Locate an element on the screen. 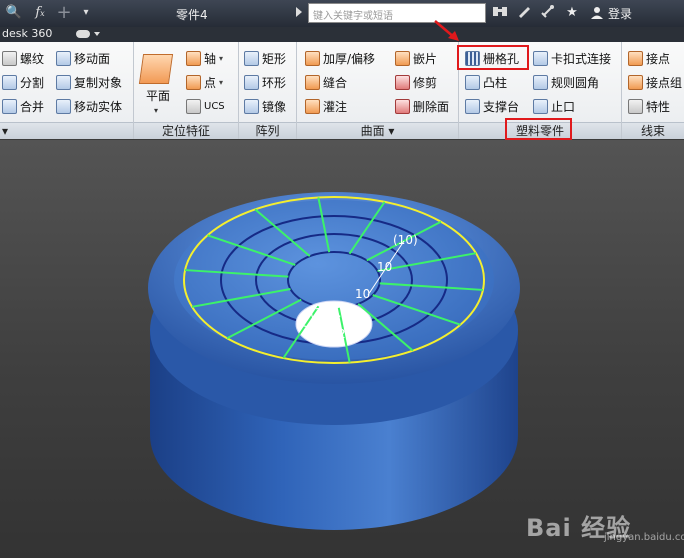 The height and width of the screenshot is (558, 684). magnify-icon: 🔍 is located at coordinates (14, 13).